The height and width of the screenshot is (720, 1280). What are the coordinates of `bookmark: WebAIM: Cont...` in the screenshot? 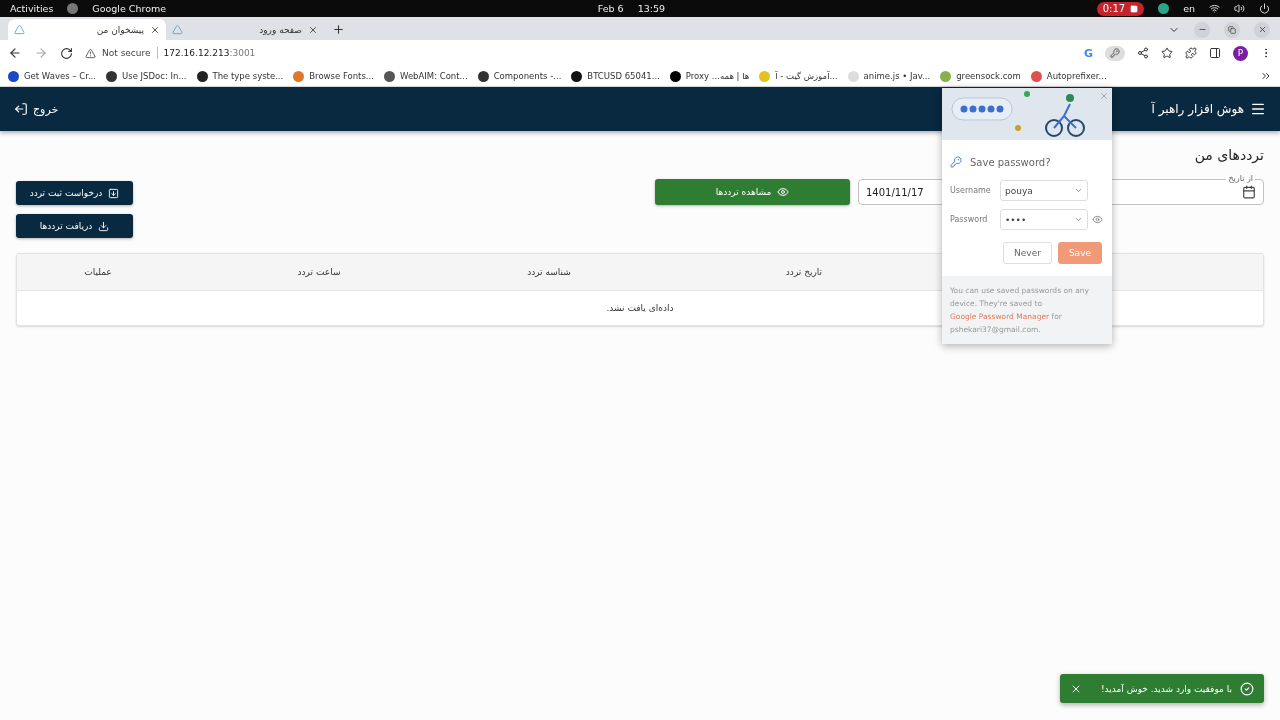 It's located at (425, 76).